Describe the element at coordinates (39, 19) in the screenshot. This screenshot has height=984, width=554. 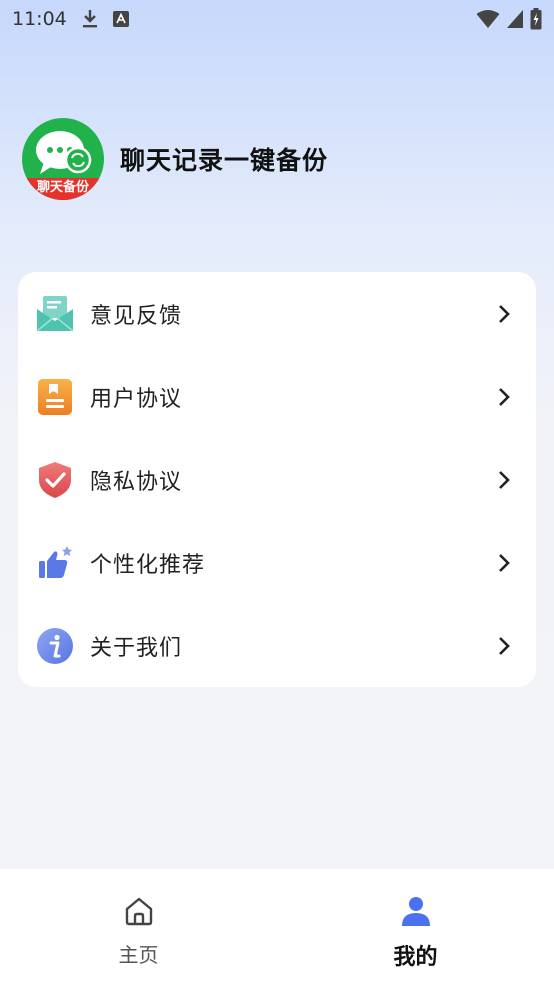
I see `status-time: 11:04` at that location.